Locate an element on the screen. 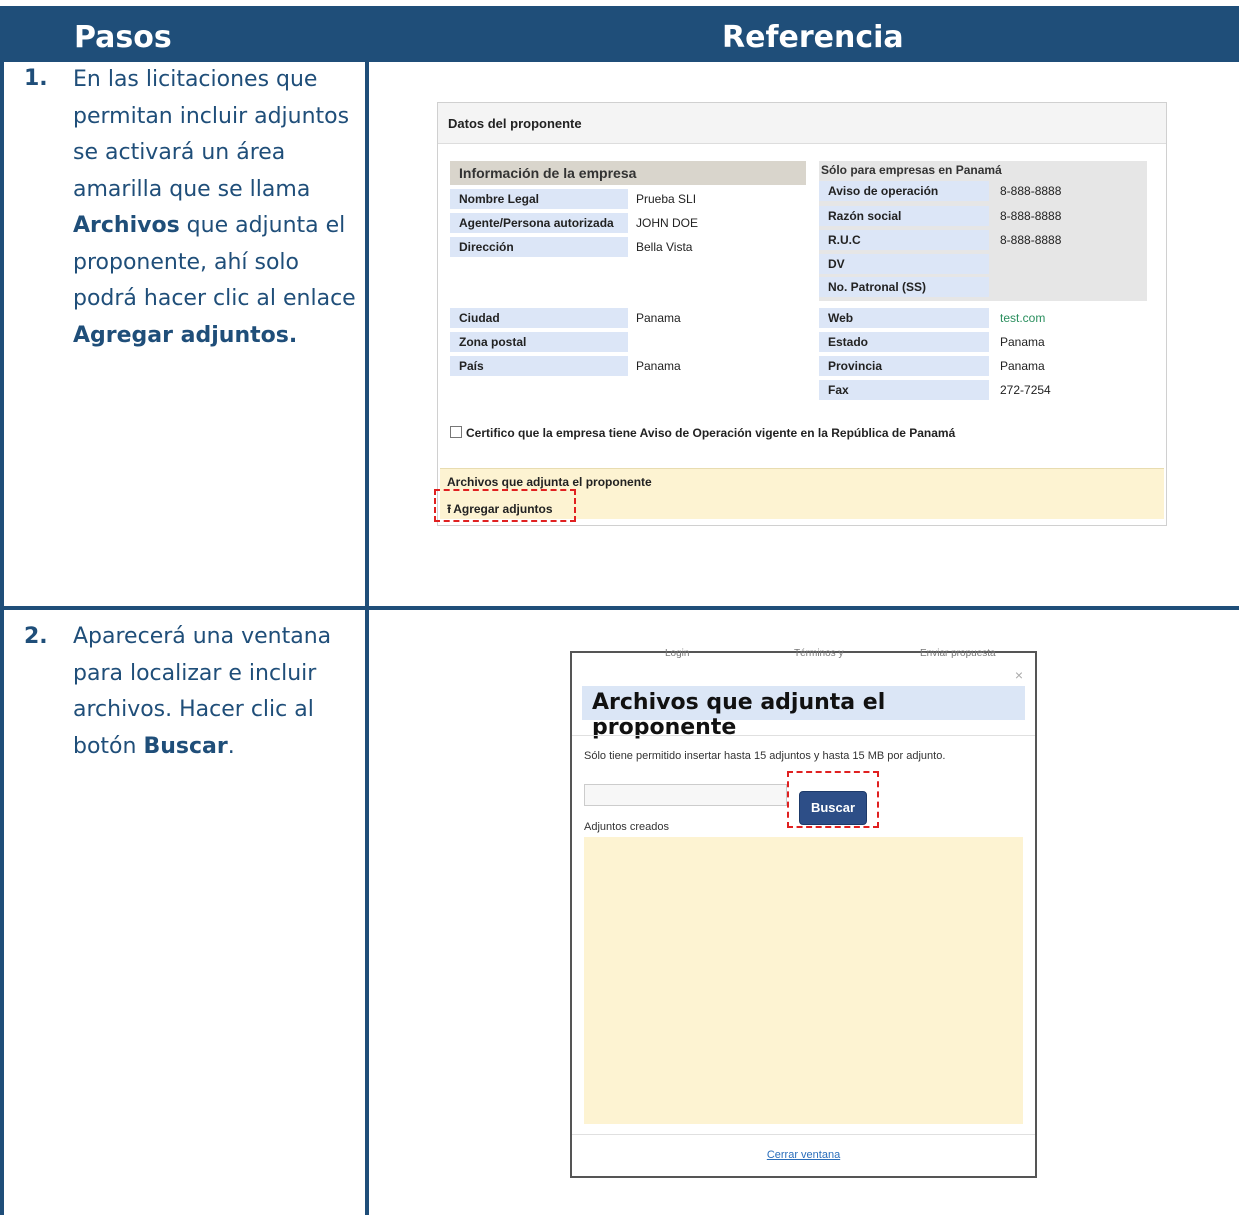 The image size is (1239, 1215). value-ruc: 8-888-8888 is located at coordinates (1031, 240).